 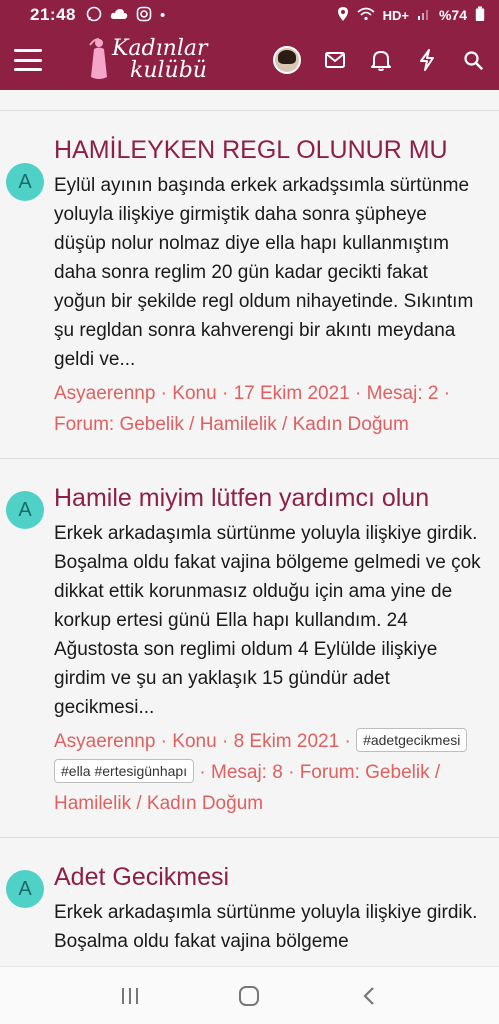 What do you see at coordinates (249, 60) in the screenshot?
I see `app-bar: Kadınlar kulübü` at bounding box center [249, 60].